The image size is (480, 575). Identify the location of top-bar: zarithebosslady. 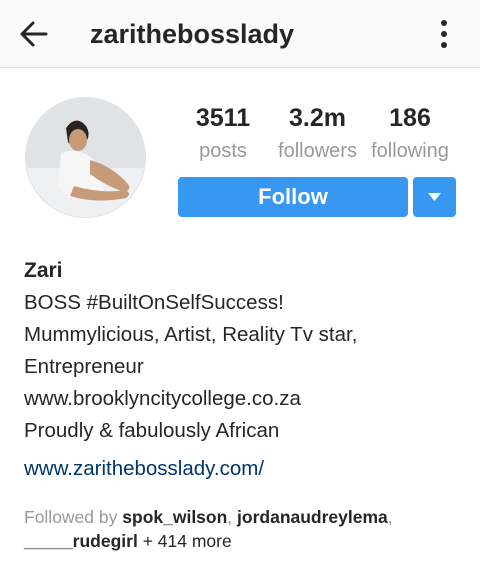
(240, 34).